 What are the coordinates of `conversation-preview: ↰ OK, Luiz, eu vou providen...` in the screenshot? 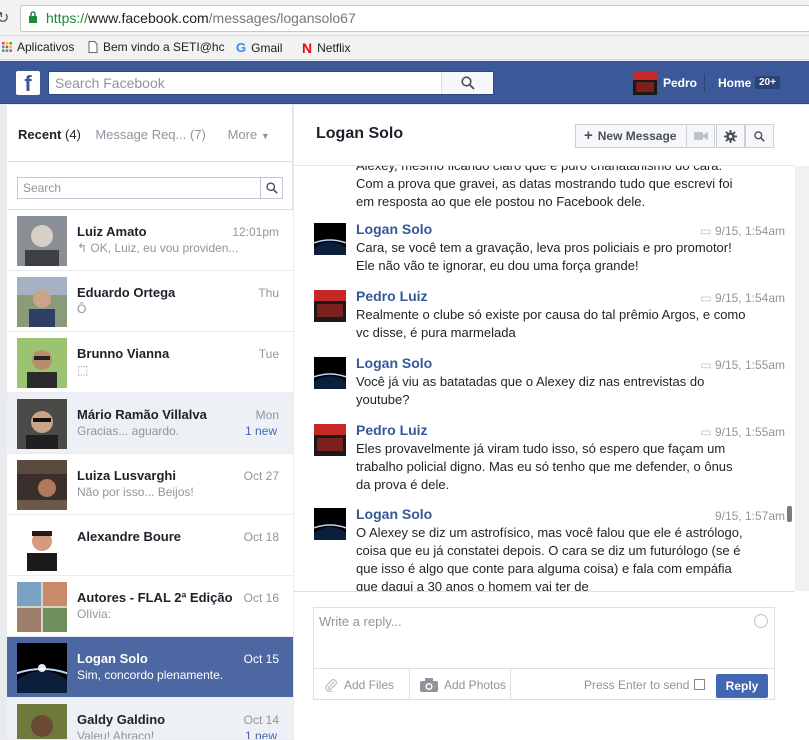 It's located at (158, 248).